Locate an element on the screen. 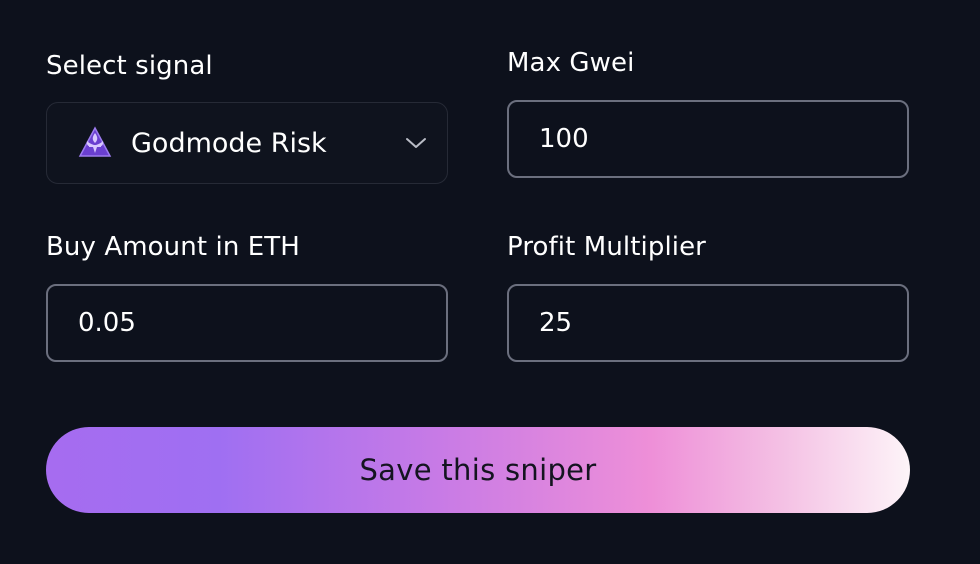 Image resolution: width=980 pixels, height=564 pixels. profit-multiplier-input: 25 is located at coordinates (708, 323).